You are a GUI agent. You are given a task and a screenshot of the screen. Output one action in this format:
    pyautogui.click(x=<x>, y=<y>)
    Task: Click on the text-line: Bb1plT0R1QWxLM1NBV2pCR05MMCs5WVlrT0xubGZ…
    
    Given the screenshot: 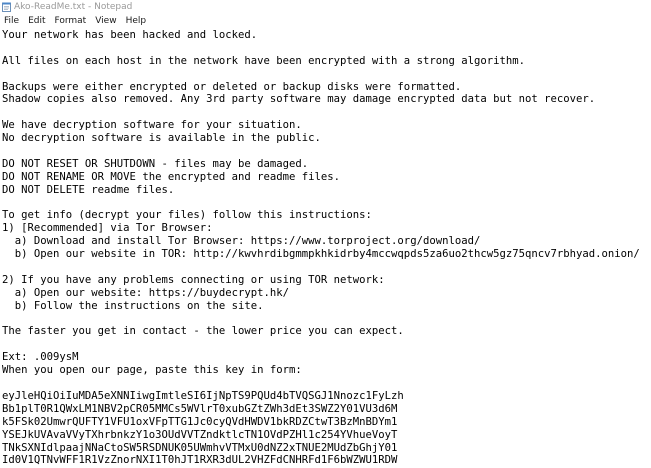 What is the action you would take?
    pyautogui.click(x=200, y=408)
    